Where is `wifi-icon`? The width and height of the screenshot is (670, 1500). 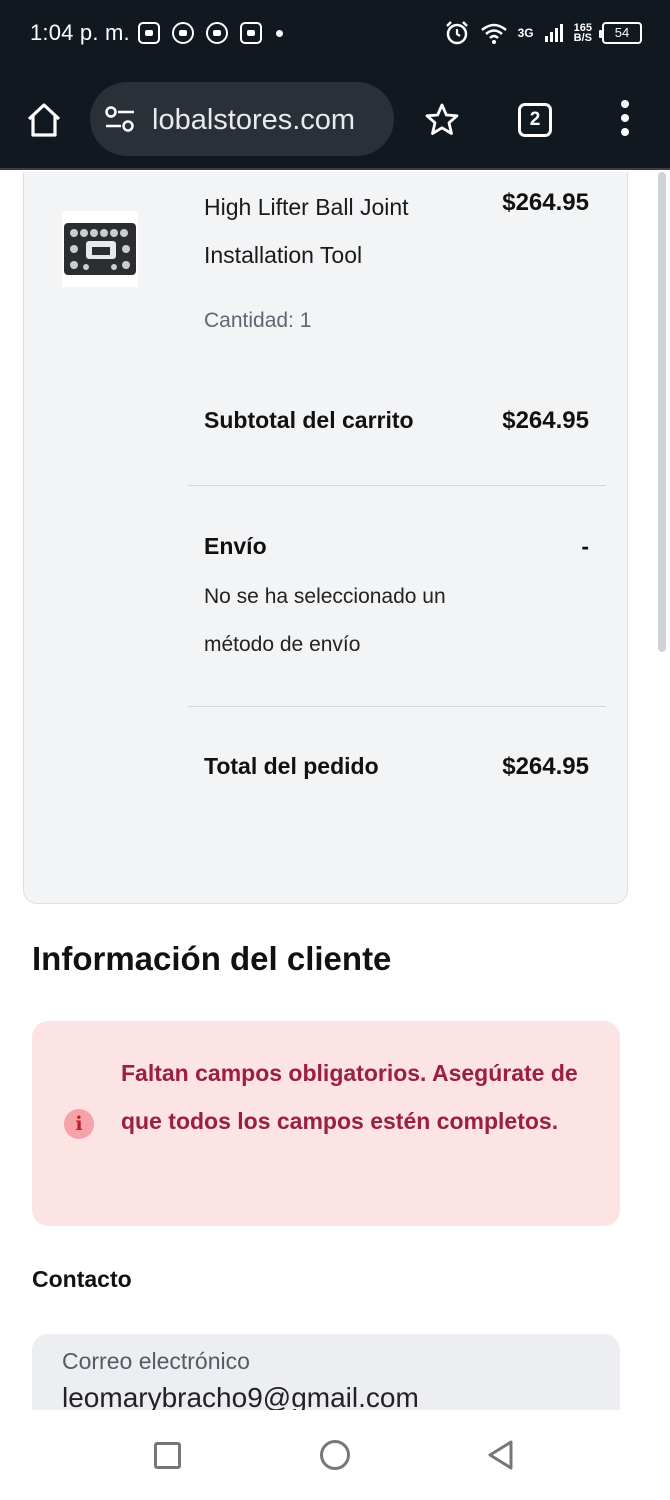 wifi-icon is located at coordinates (493, 33).